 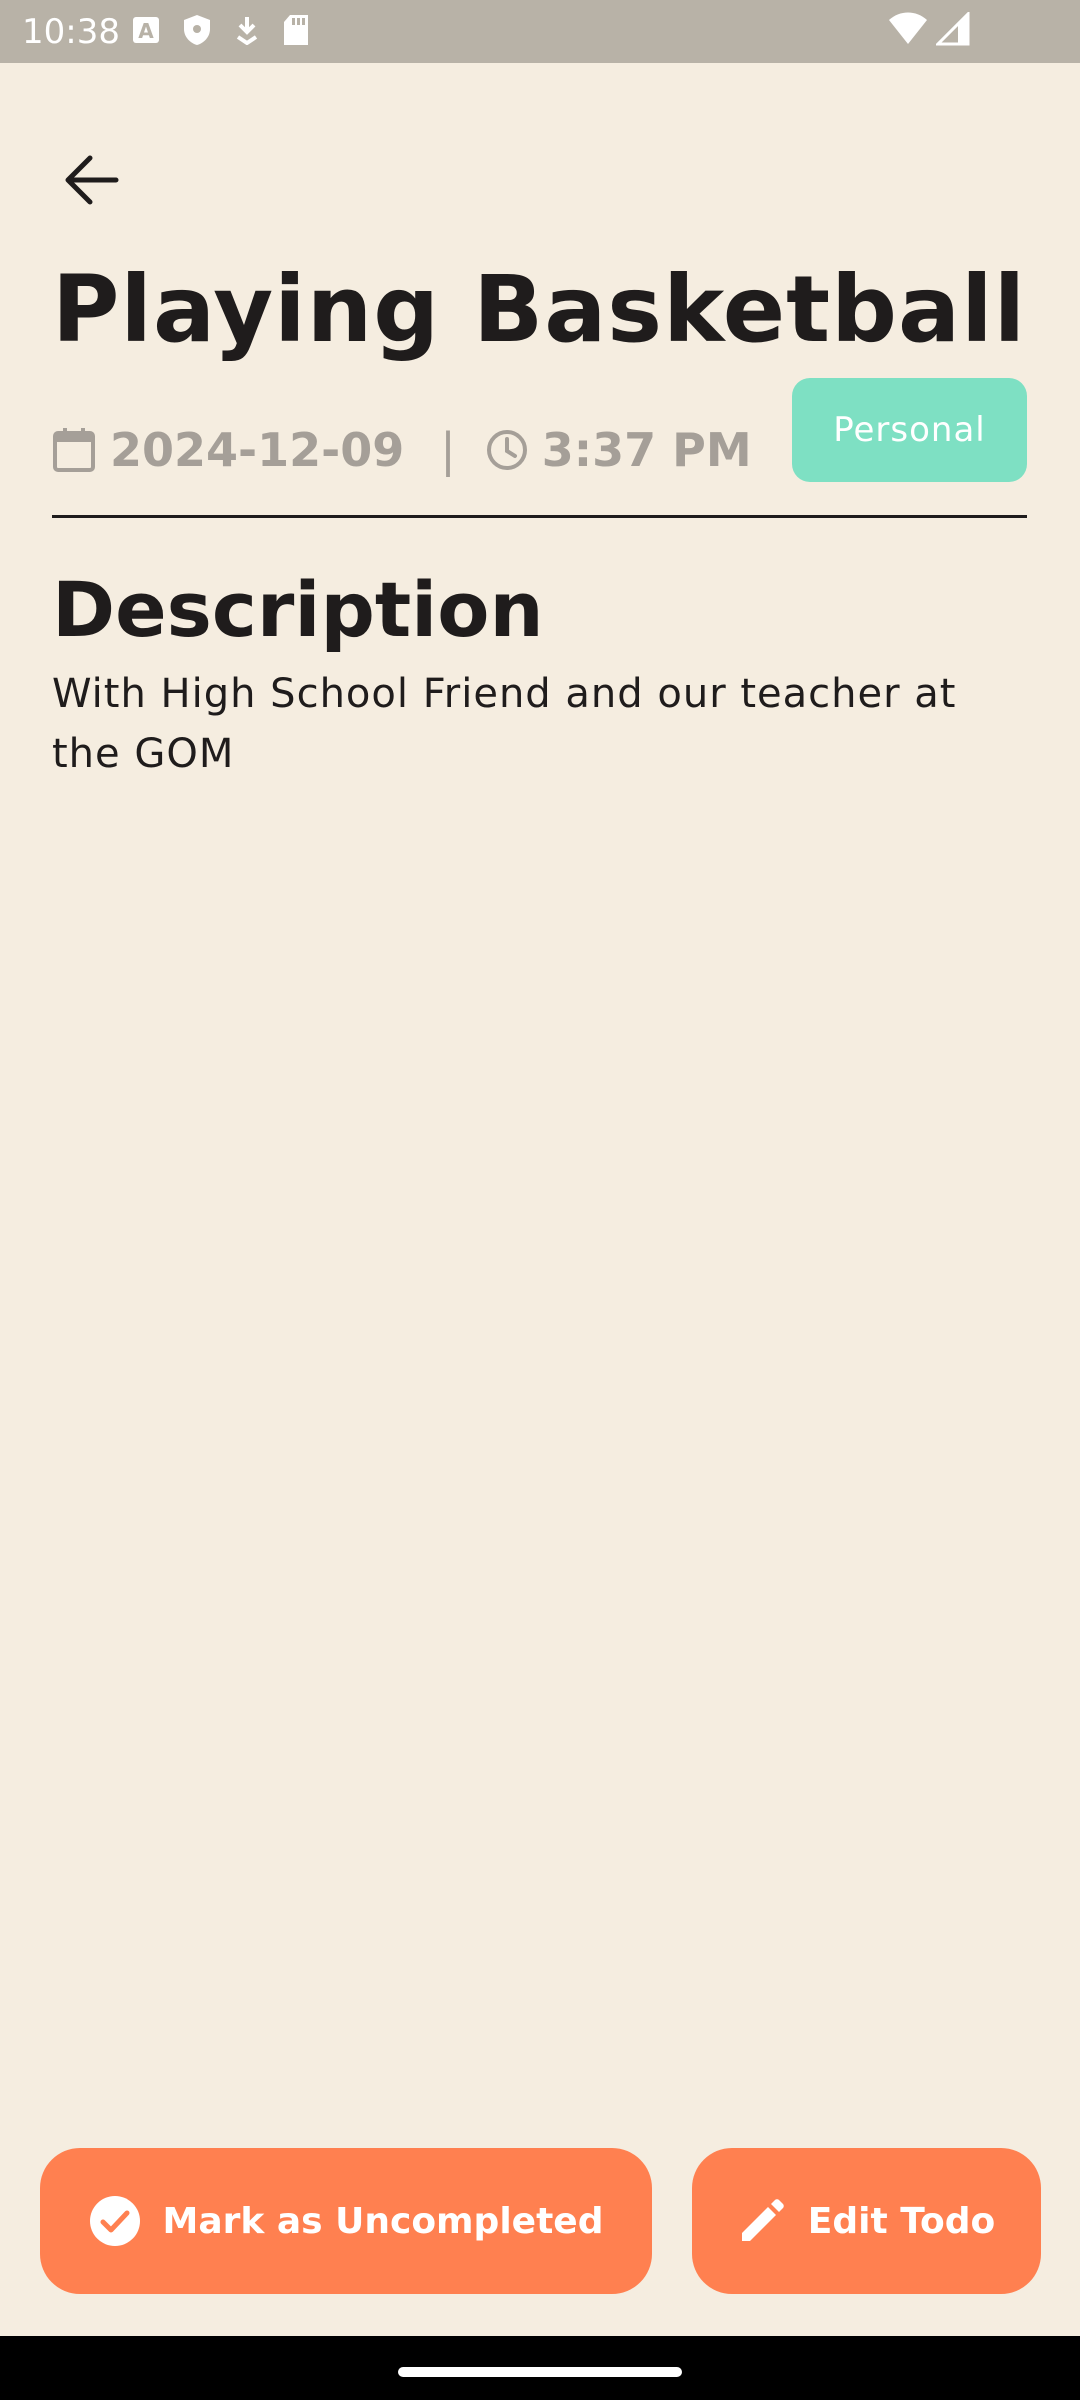 I want to click on mark-uncompleted-button: Mark as Uncompleted, so click(x=346, y=2221).